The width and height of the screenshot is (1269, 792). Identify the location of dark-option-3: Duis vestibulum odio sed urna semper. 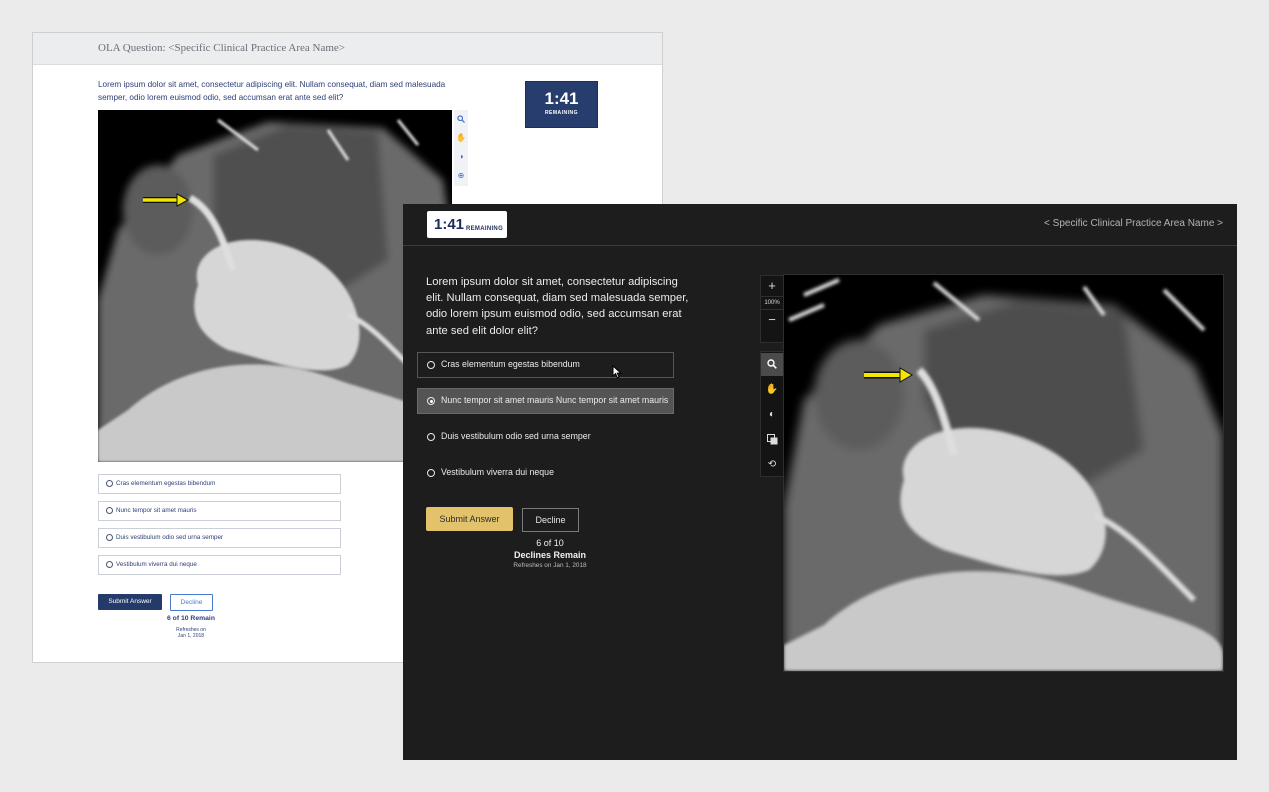
(545, 437).